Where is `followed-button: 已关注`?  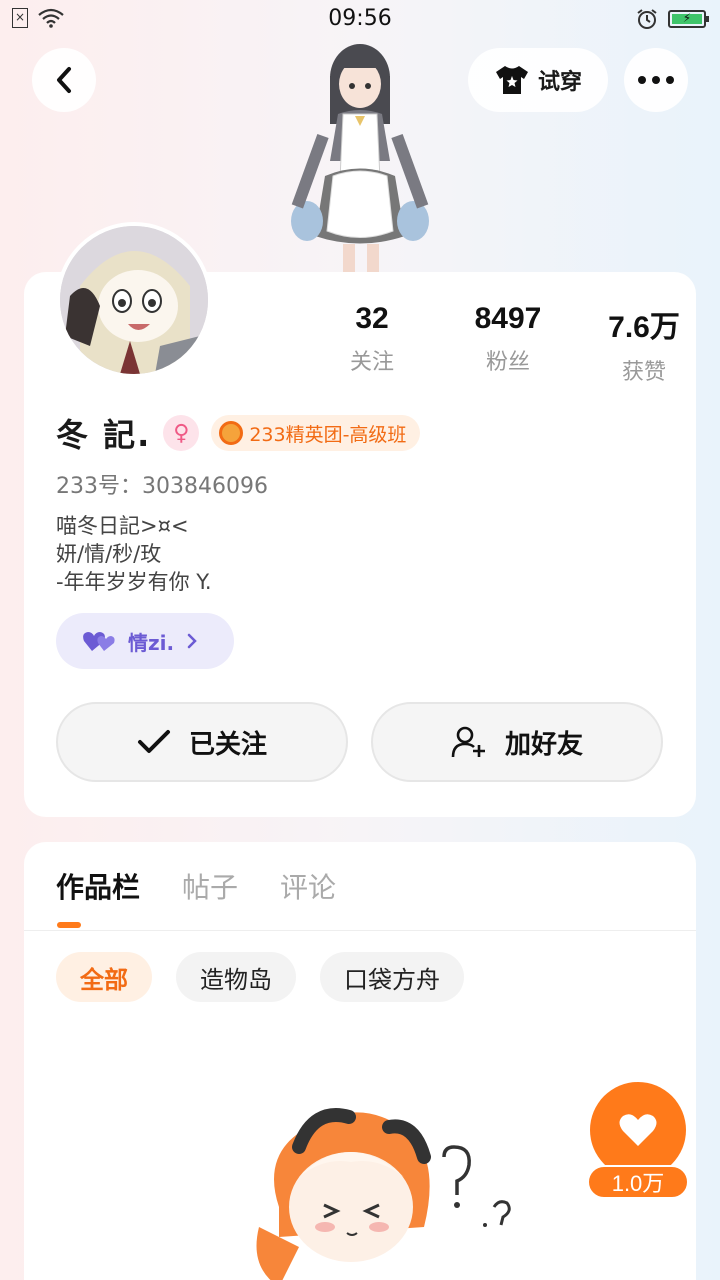 followed-button: 已关注 is located at coordinates (202, 742).